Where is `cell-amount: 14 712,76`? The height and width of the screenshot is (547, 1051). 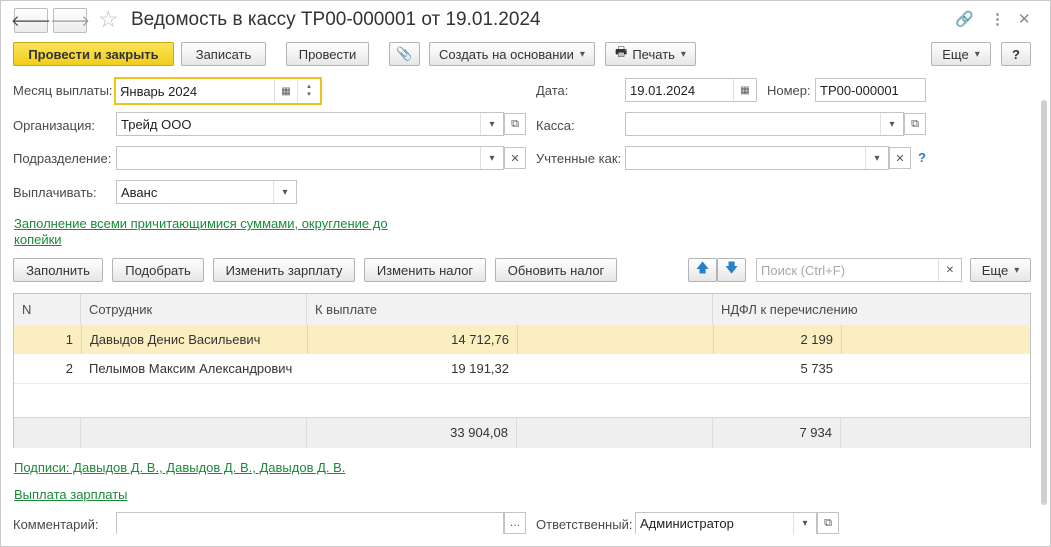
cell-amount: 14 712,76 is located at coordinates (412, 339).